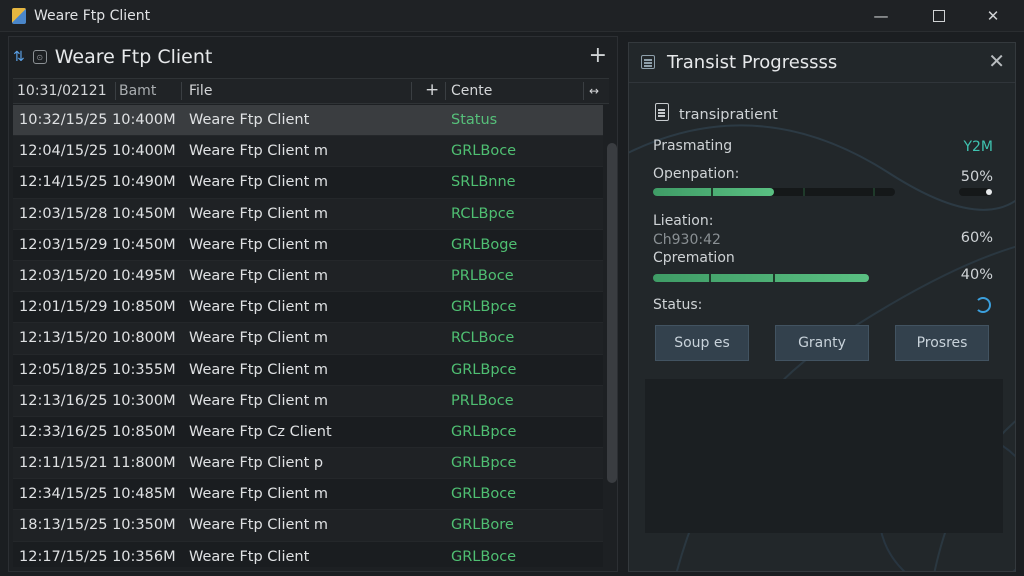 This screenshot has width=1024, height=576. What do you see at coordinates (137, 91) in the screenshot?
I see `column-header-bamt: Bamt` at bounding box center [137, 91].